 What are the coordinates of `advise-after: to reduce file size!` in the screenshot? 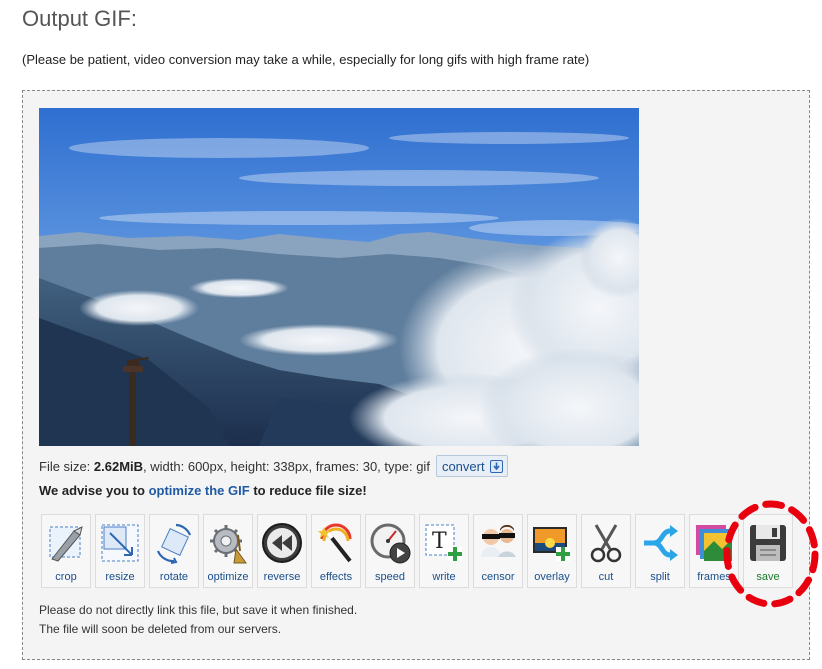 It's located at (308, 490).